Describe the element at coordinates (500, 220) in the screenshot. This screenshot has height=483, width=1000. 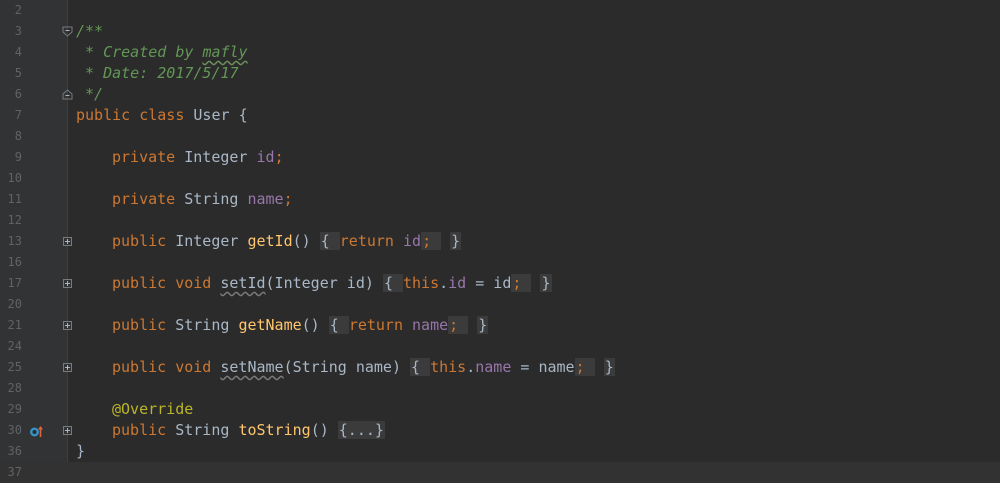
I see `code-line: 12` at that location.